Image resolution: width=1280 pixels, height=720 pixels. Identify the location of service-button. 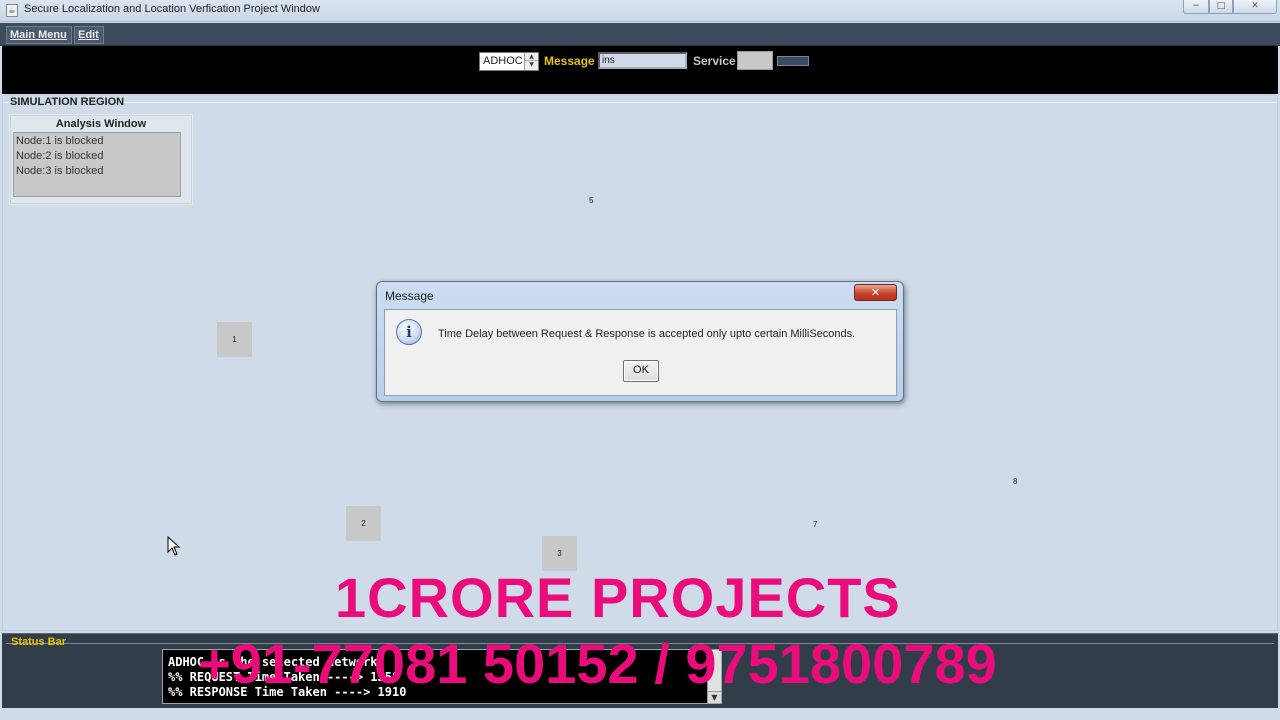
(793, 61).